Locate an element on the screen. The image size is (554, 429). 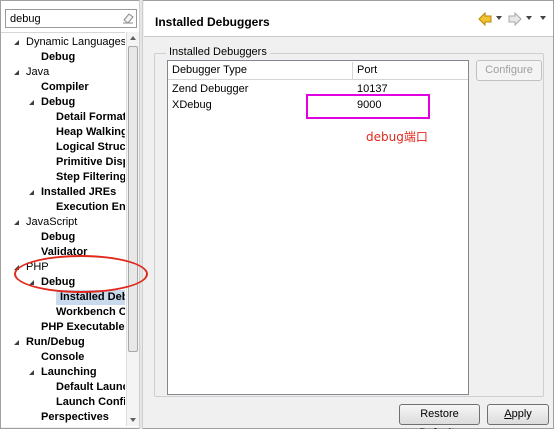
restore-defaults-label-start: Restore is located at coordinates (439, 414).